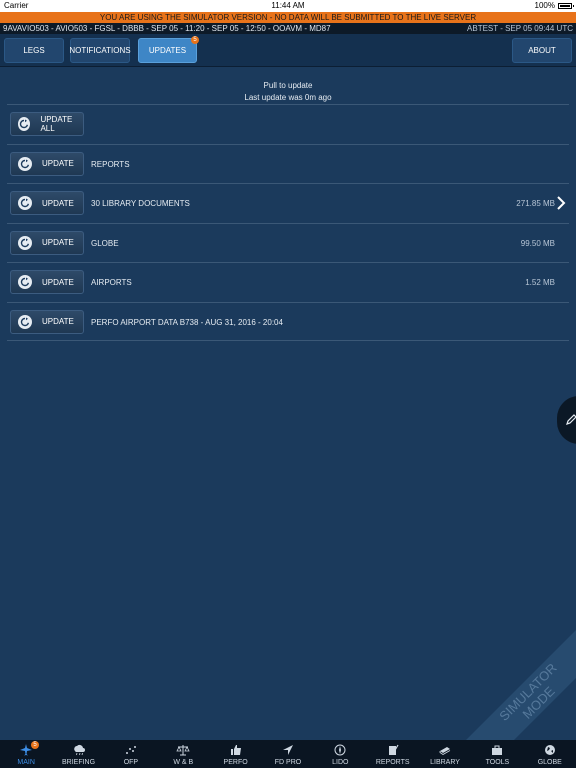 Image resolution: width=576 pixels, height=768 pixels. I want to click on update-globe-button: UPDATE, so click(47, 242).